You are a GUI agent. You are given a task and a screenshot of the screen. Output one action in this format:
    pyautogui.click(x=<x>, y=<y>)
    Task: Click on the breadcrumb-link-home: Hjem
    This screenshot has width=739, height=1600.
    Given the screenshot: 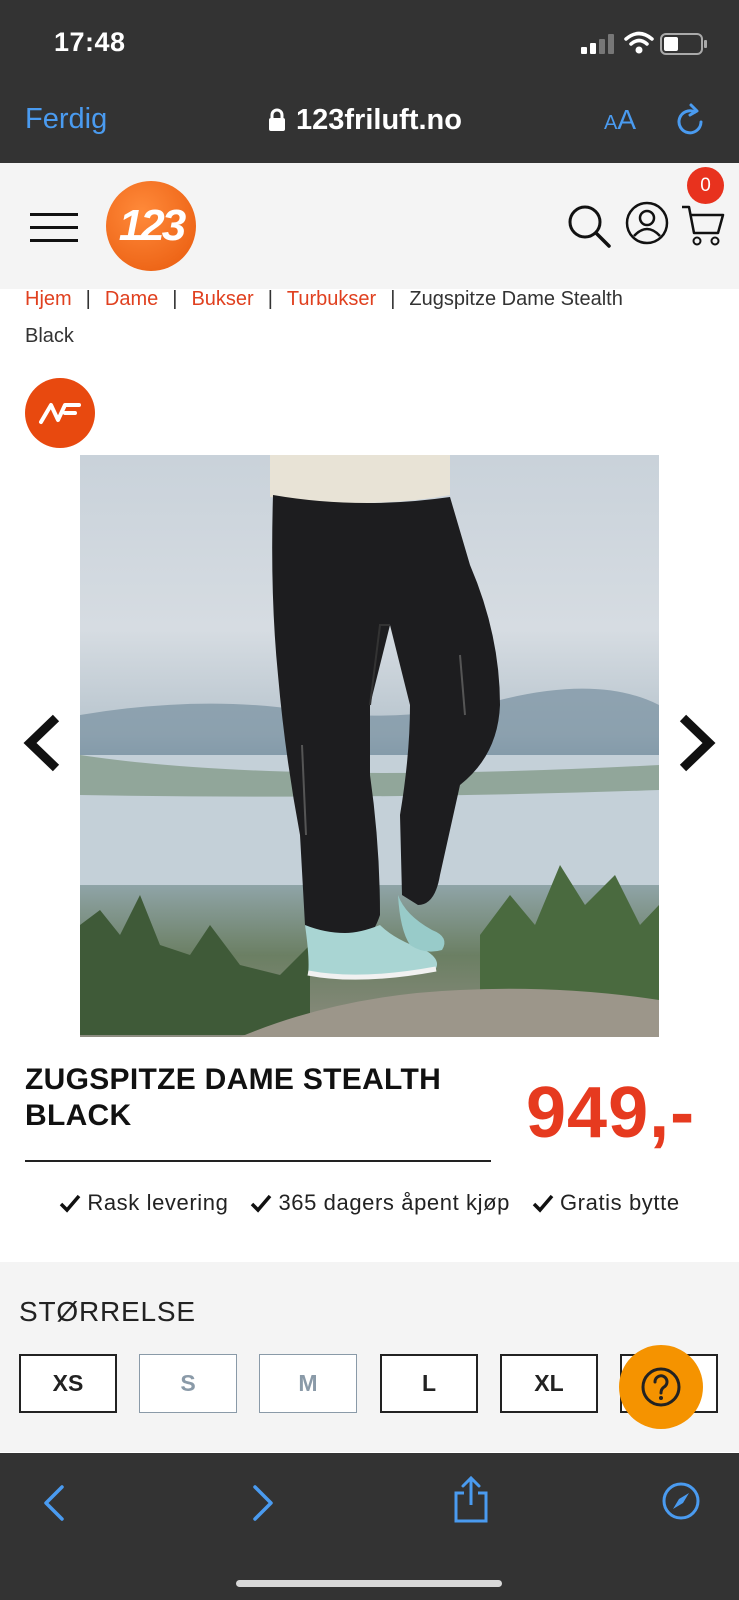 What is the action you would take?
    pyautogui.click(x=48, y=299)
    